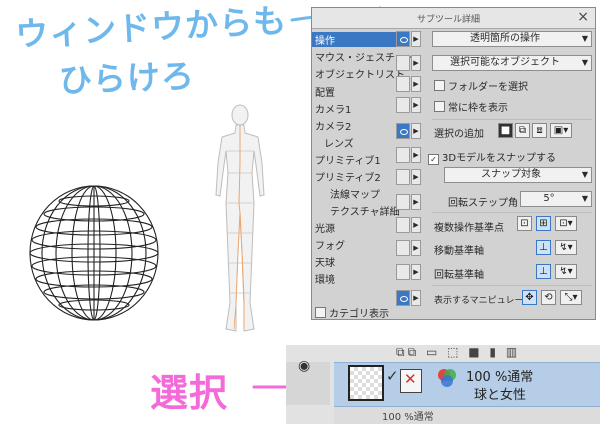  Describe the element at coordinates (339, 142) in the screenshot. I see `category-item-lens: レンズ` at that location.